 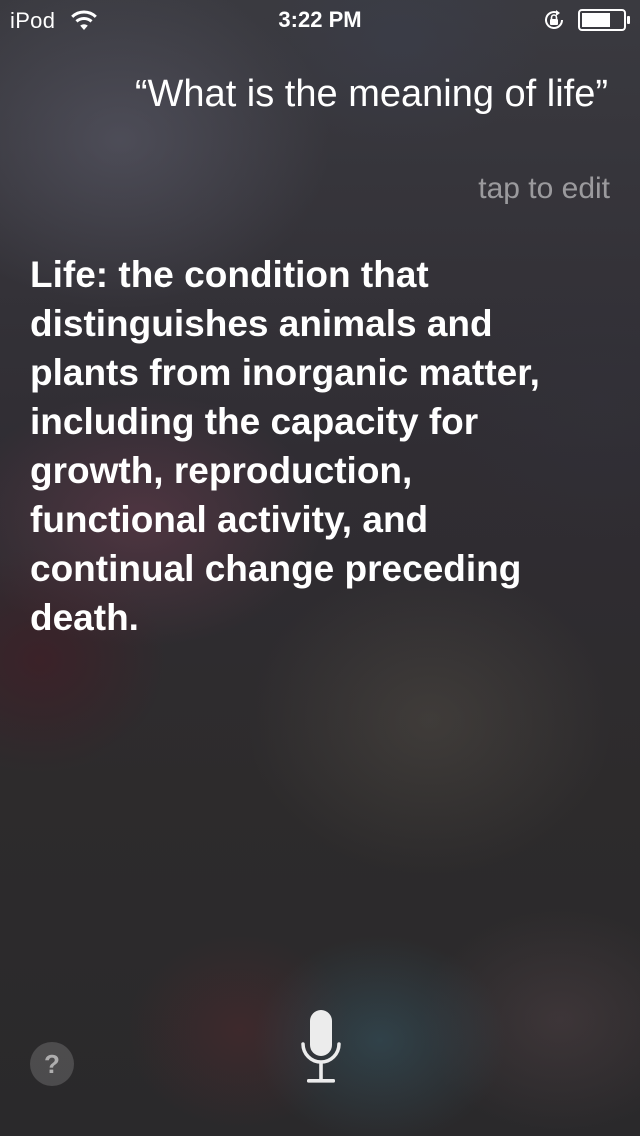 What do you see at coordinates (52, 1064) in the screenshot?
I see `help-button: ?` at bounding box center [52, 1064].